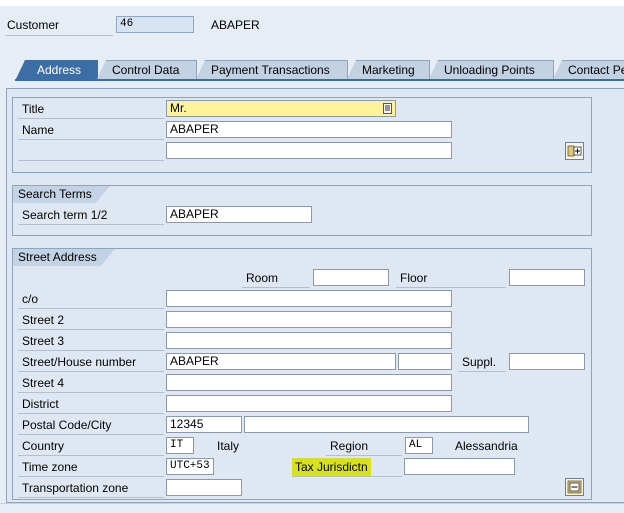 The height and width of the screenshot is (513, 624). Describe the element at coordinates (547, 277) in the screenshot. I see `floor-field` at that location.